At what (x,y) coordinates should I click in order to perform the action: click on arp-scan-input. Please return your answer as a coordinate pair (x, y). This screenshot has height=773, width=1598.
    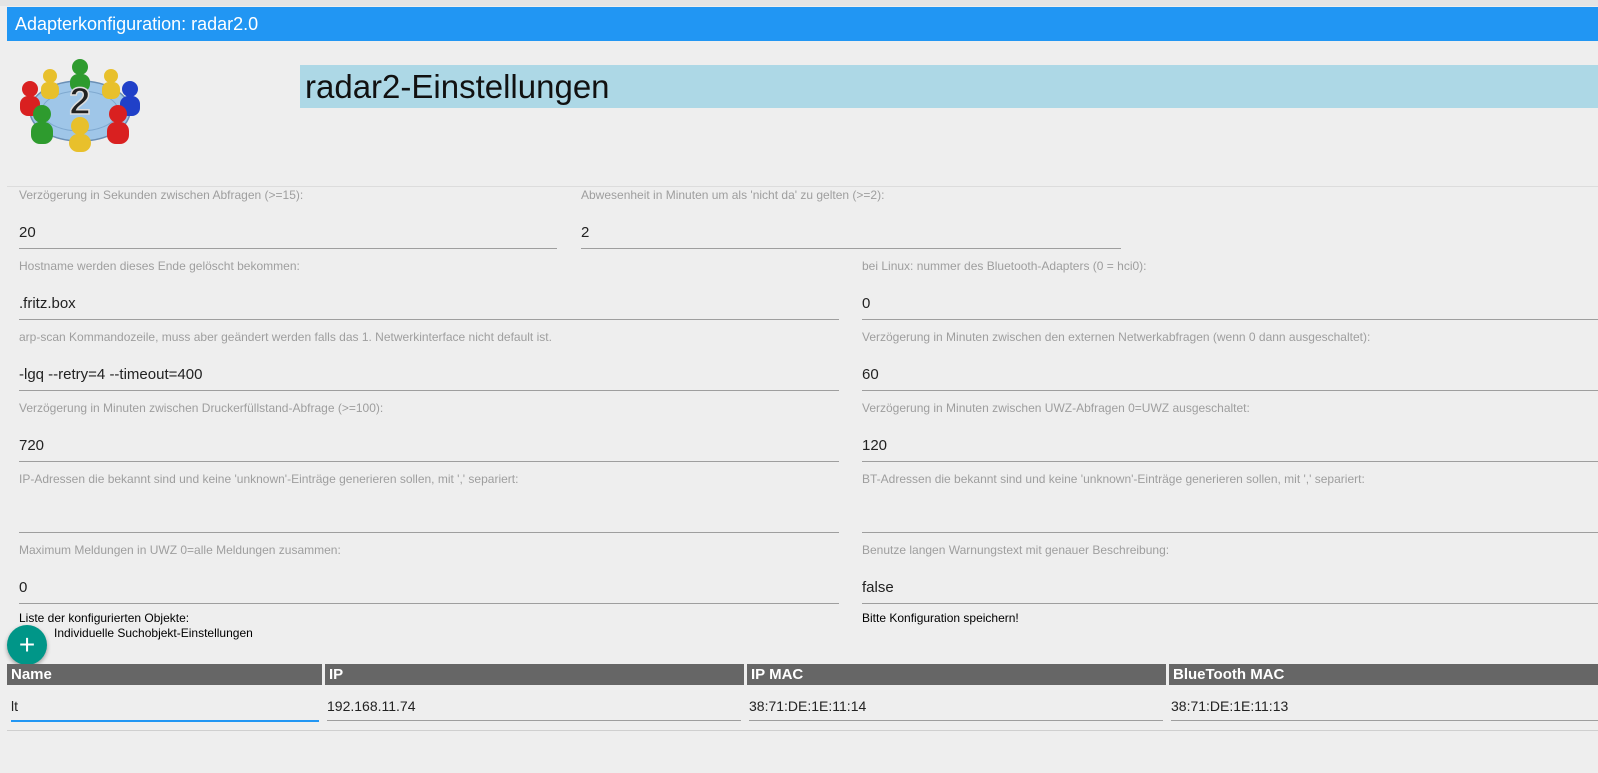
    Looking at the image, I should click on (429, 375).